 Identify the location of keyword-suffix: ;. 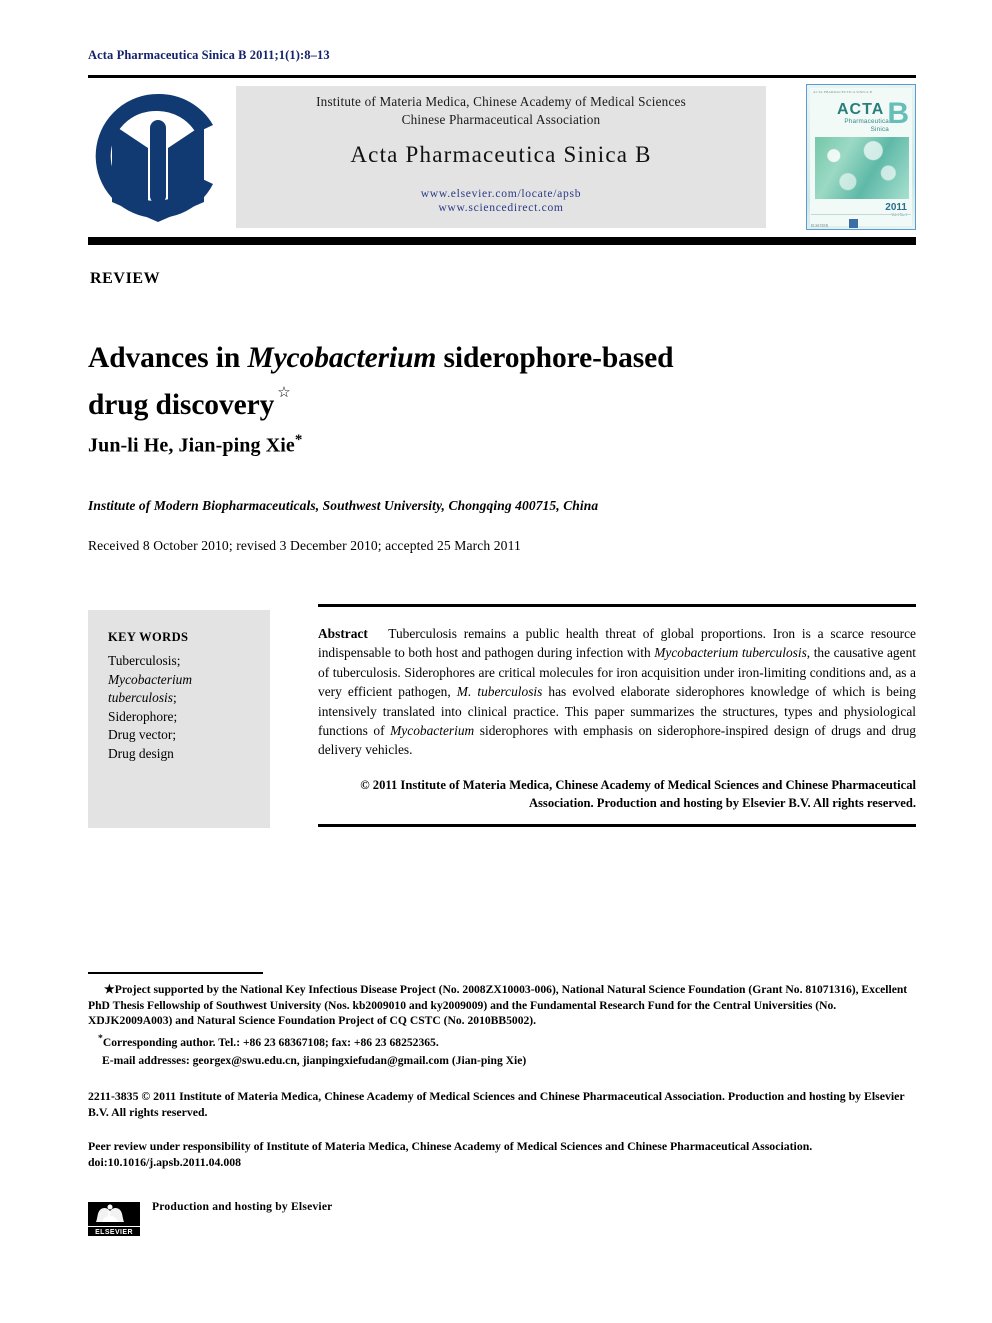
(174, 698).